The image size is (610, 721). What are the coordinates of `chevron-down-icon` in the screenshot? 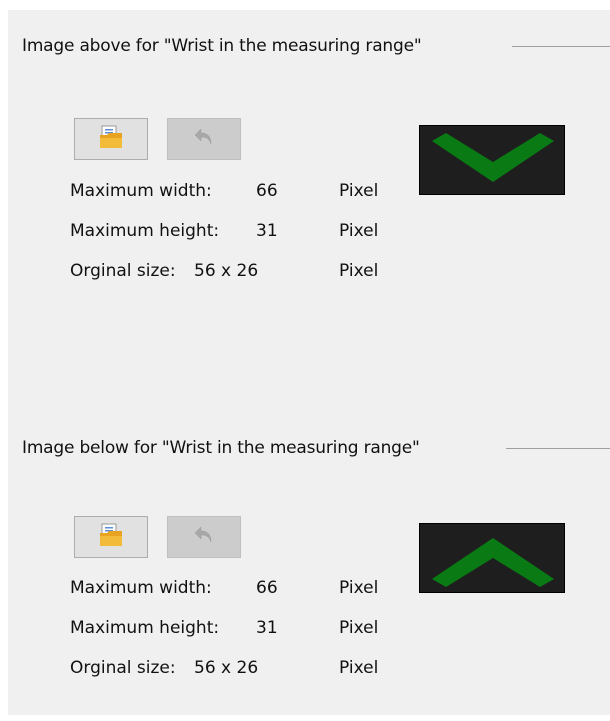 It's located at (493, 166).